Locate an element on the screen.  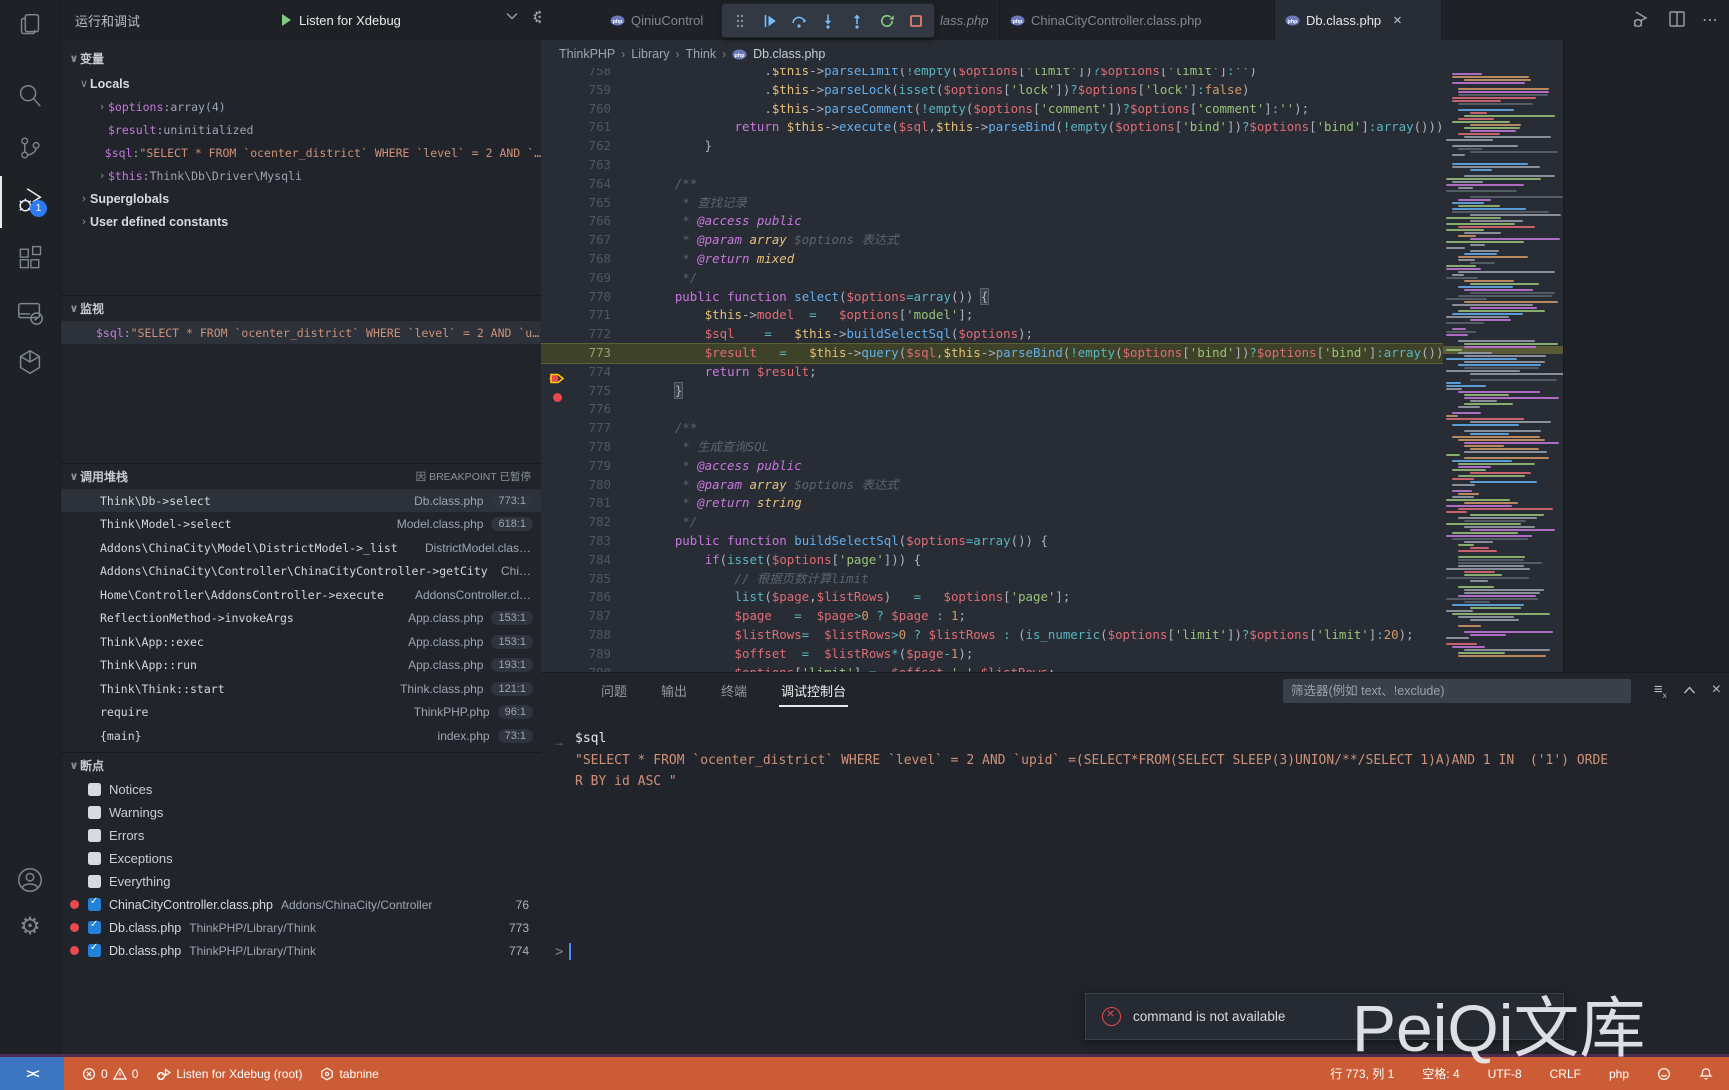
tab-problems: 问题 is located at coordinates (614, 690).